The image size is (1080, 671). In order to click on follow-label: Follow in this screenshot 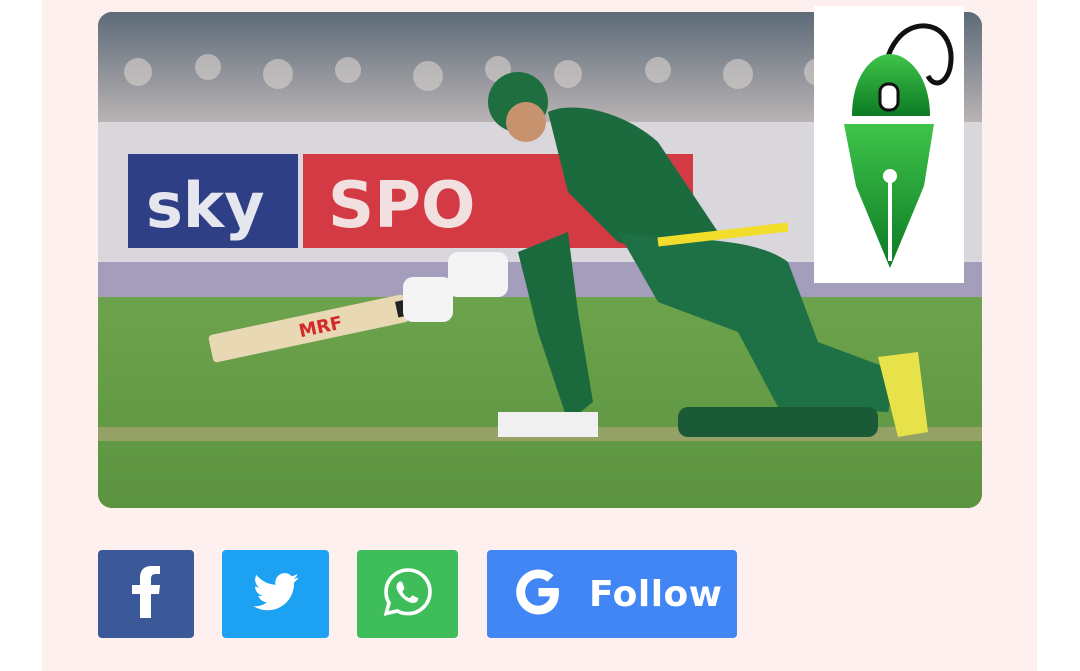, I will do `click(656, 594)`.